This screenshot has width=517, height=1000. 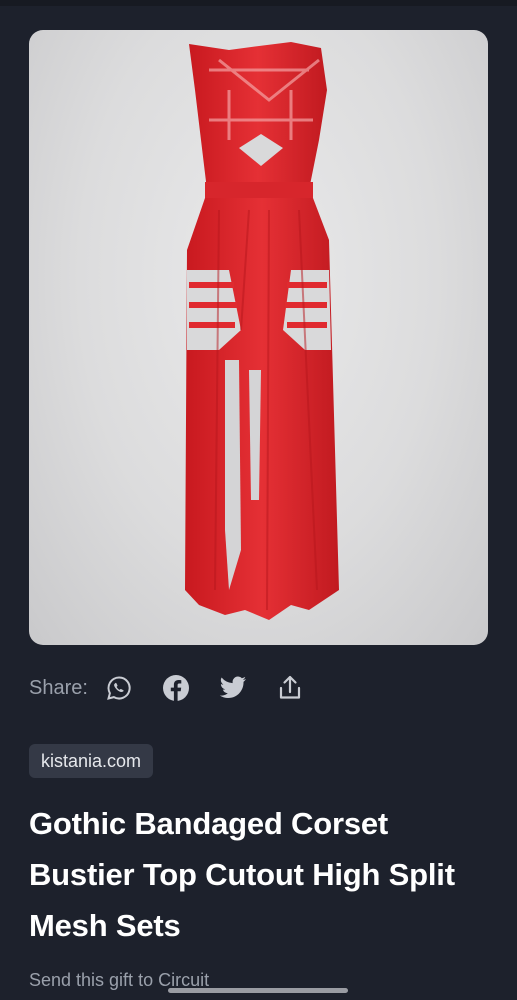 I want to click on share-row: Share:, so click(x=180, y=688).